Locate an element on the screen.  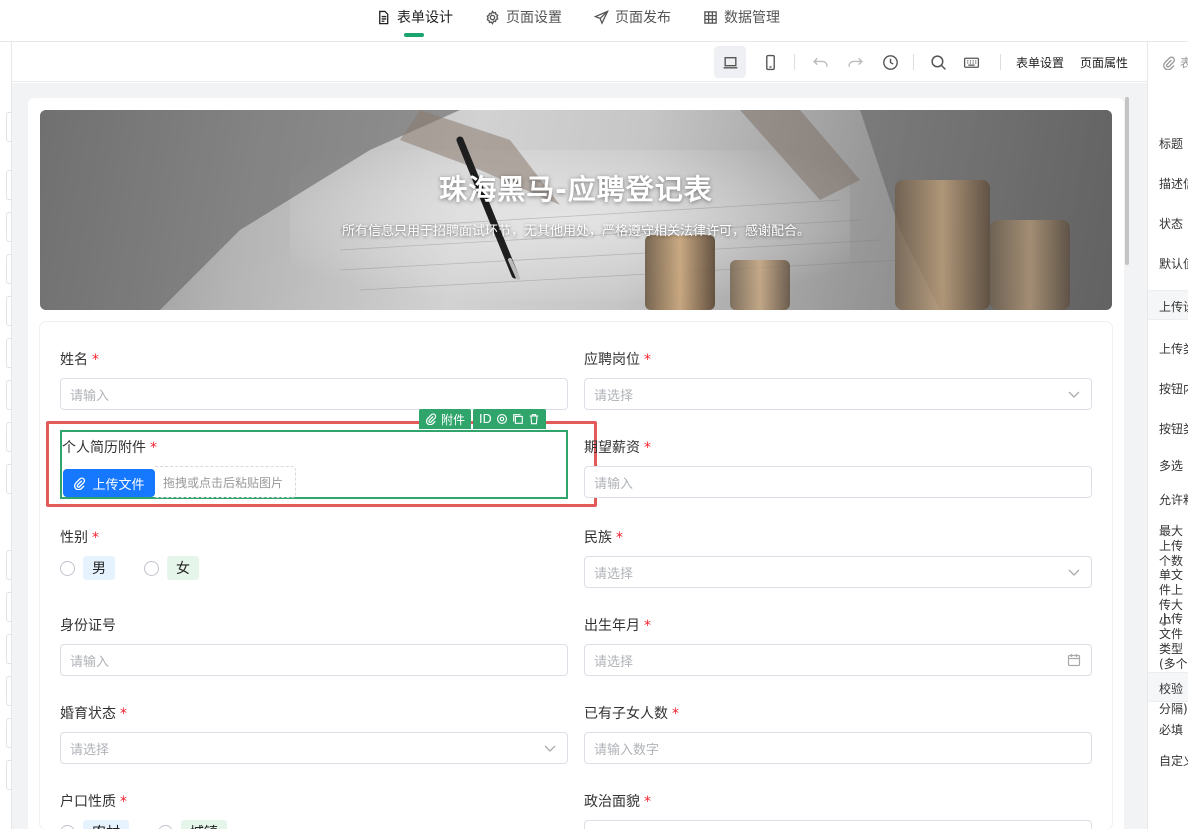
tab-page-settings: 页面设置 is located at coordinates (523, 17).